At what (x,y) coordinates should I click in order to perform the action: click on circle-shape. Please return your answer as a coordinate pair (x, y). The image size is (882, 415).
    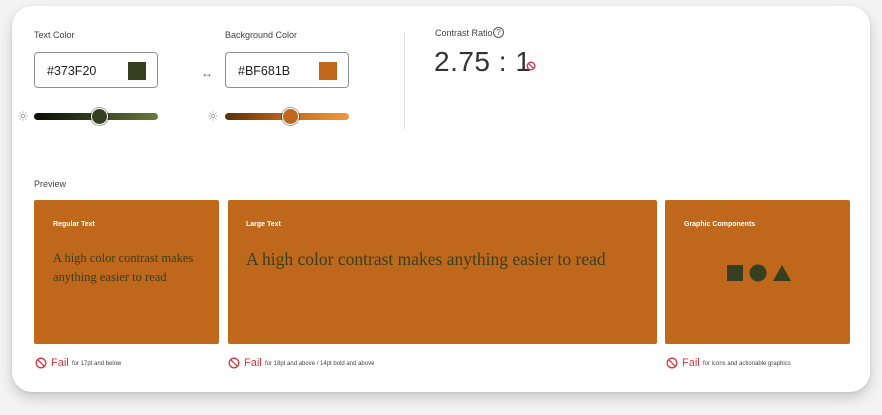
    Looking at the image, I should click on (758, 273).